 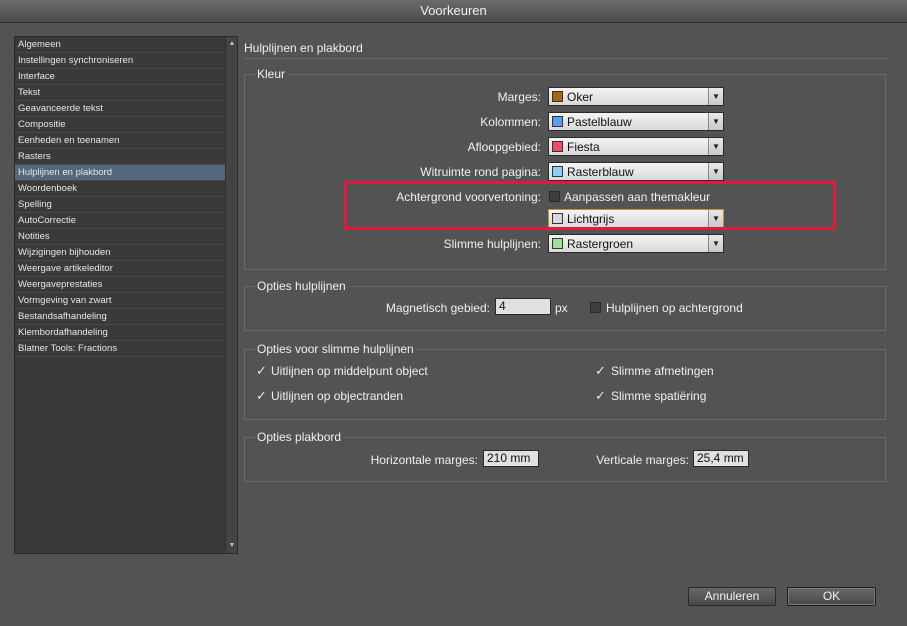 What do you see at coordinates (557, 171) in the screenshot?
I see `witruimte-swatch` at bounding box center [557, 171].